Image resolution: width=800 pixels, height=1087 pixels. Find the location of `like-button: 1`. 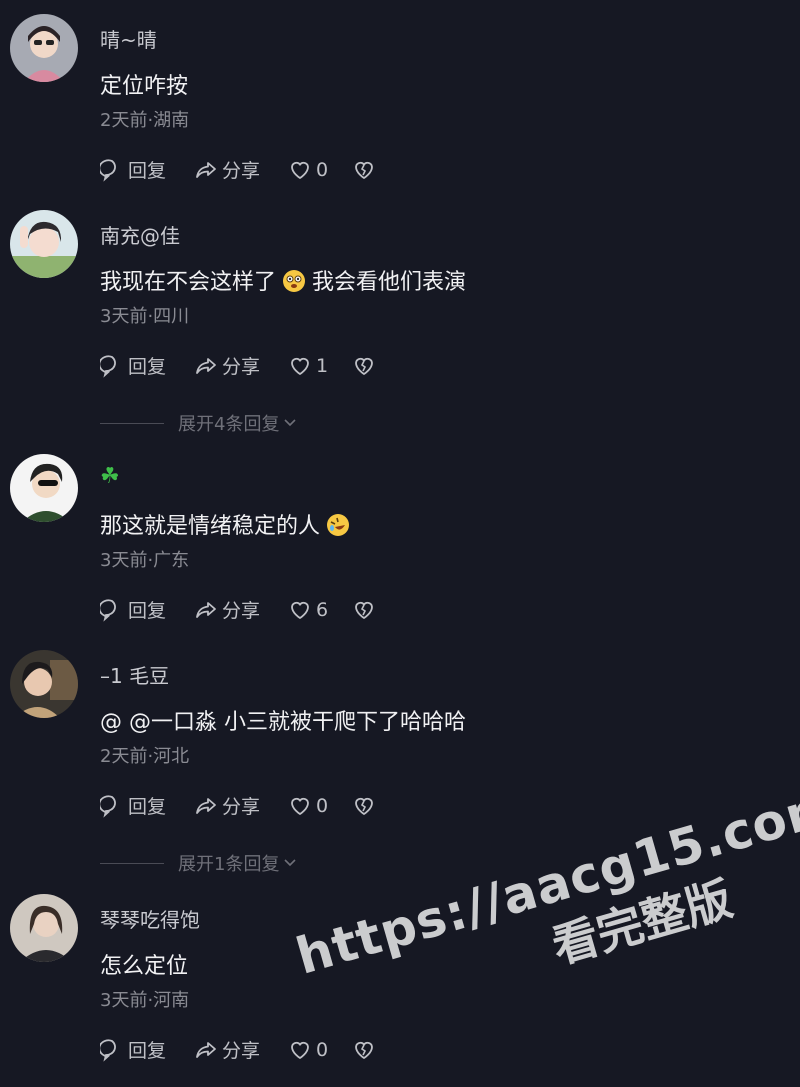

like-button: 1 is located at coordinates (308, 366).